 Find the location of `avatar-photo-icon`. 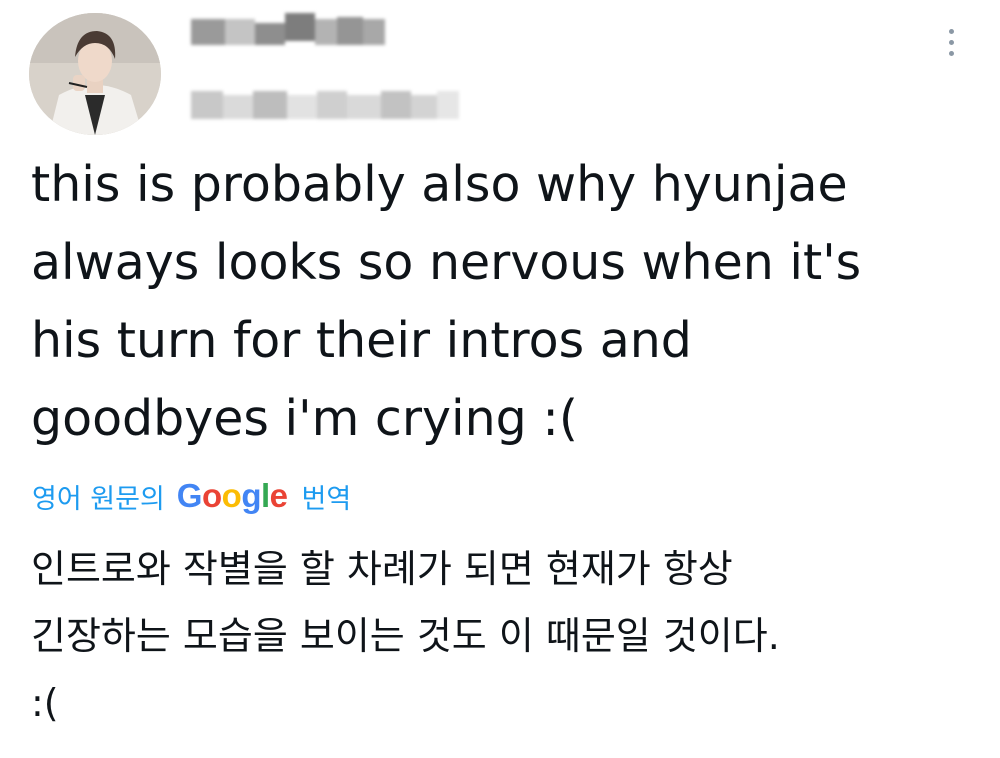

avatar-photo-icon is located at coordinates (95, 74).